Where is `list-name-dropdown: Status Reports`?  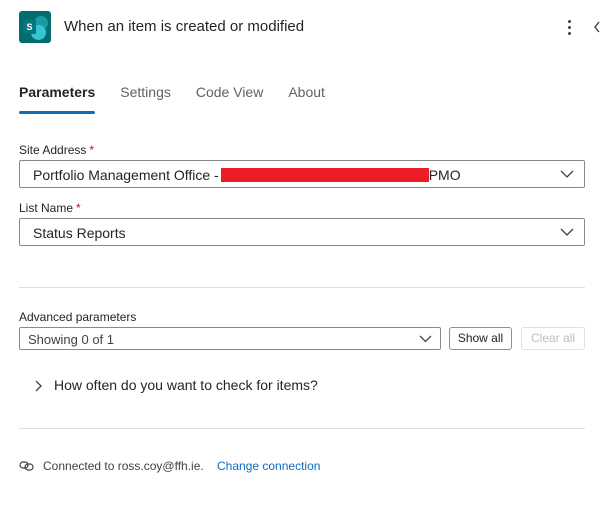 list-name-dropdown: Status Reports is located at coordinates (302, 232).